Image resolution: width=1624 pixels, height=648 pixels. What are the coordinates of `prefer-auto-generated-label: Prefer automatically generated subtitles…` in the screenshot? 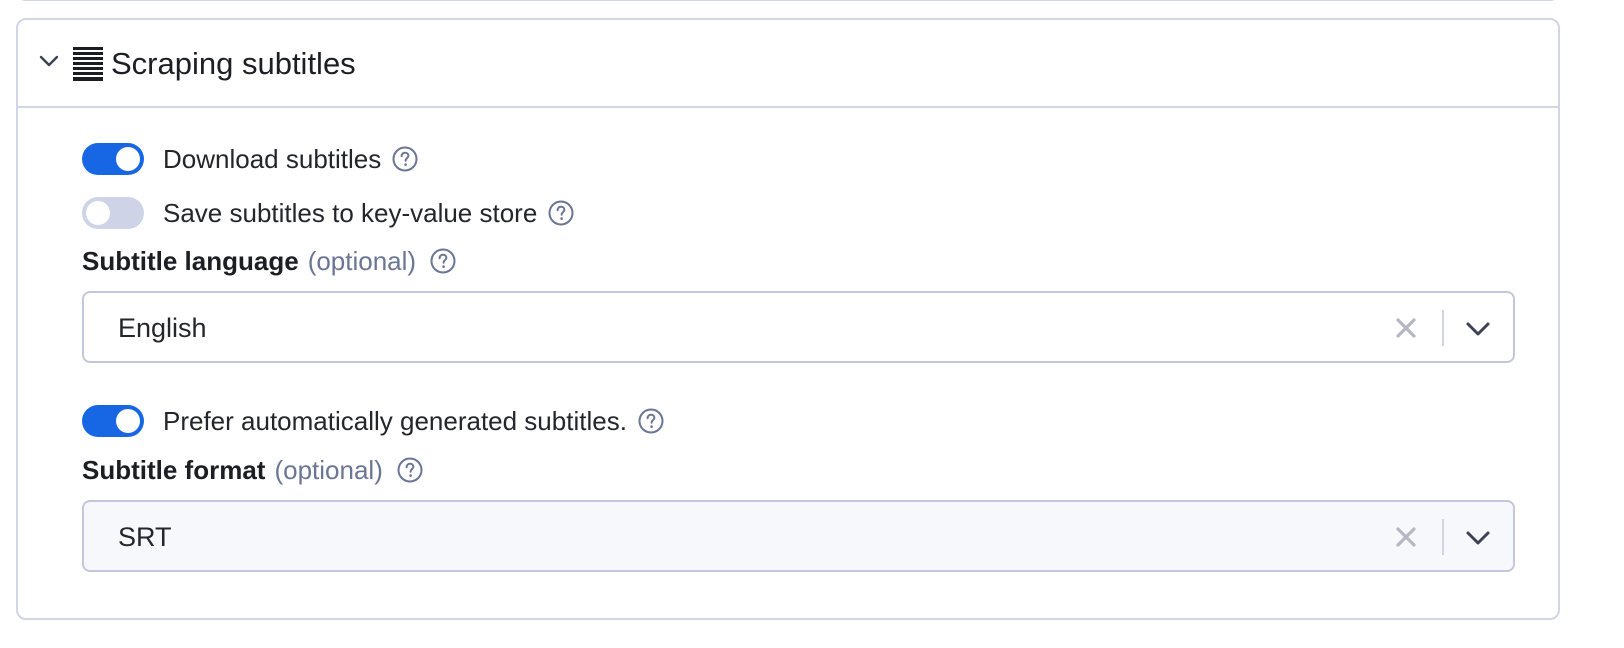 It's located at (395, 420).